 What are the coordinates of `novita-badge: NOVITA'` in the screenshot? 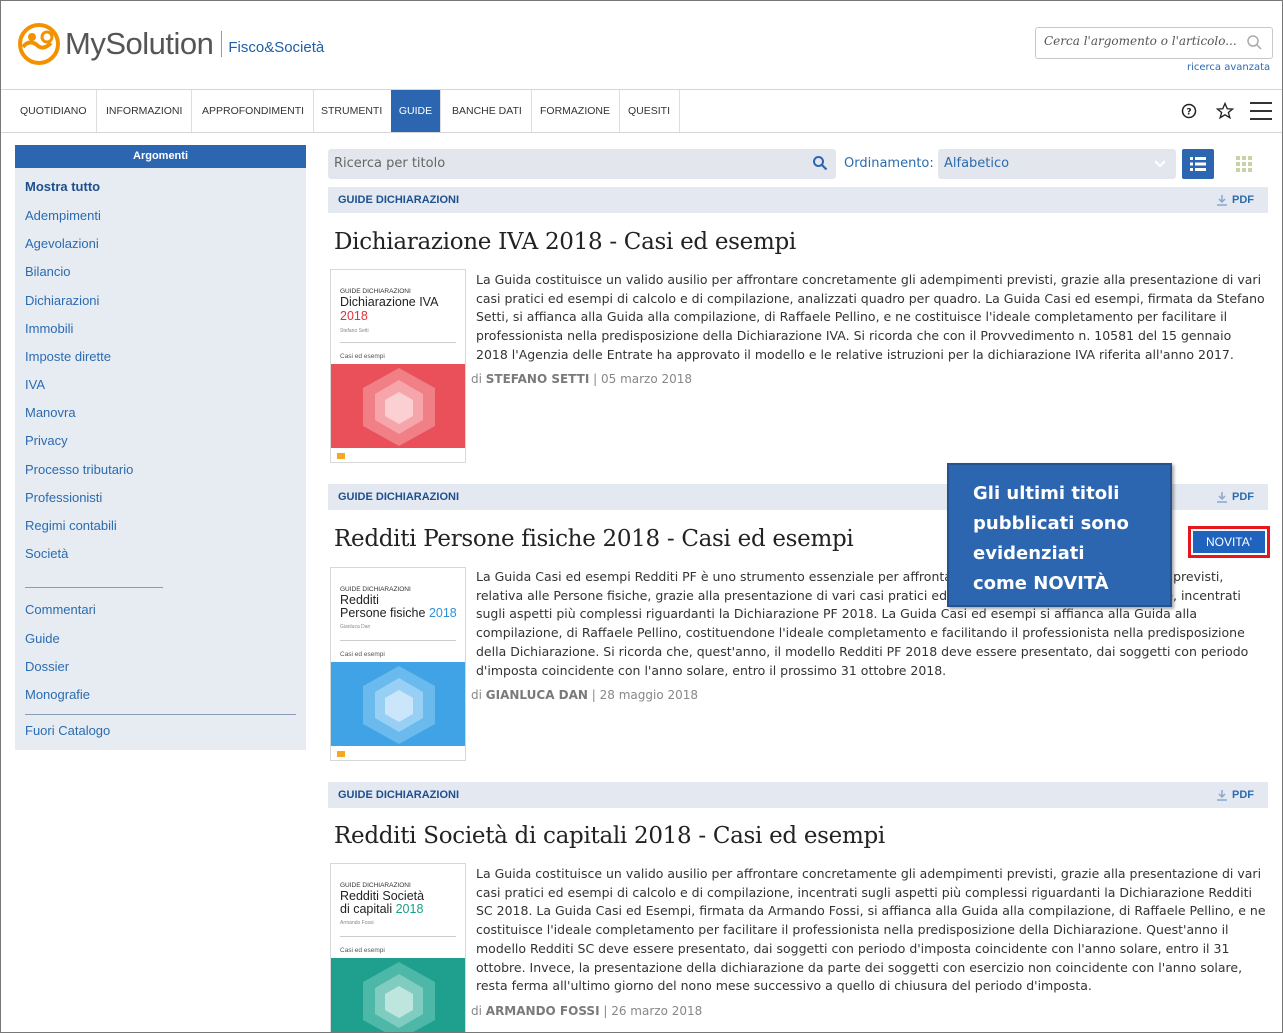 It's located at (1229, 542).